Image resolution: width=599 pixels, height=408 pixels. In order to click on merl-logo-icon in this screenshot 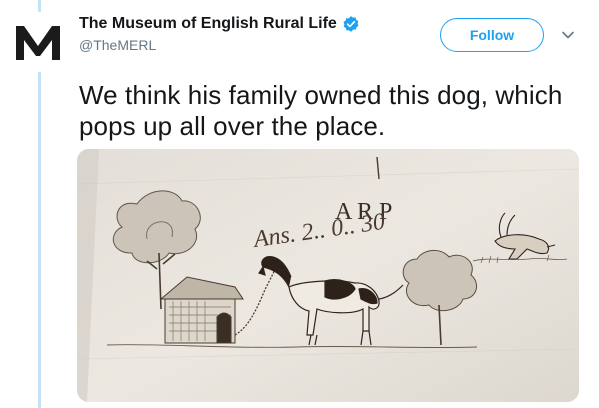, I will do `click(38, 43)`.